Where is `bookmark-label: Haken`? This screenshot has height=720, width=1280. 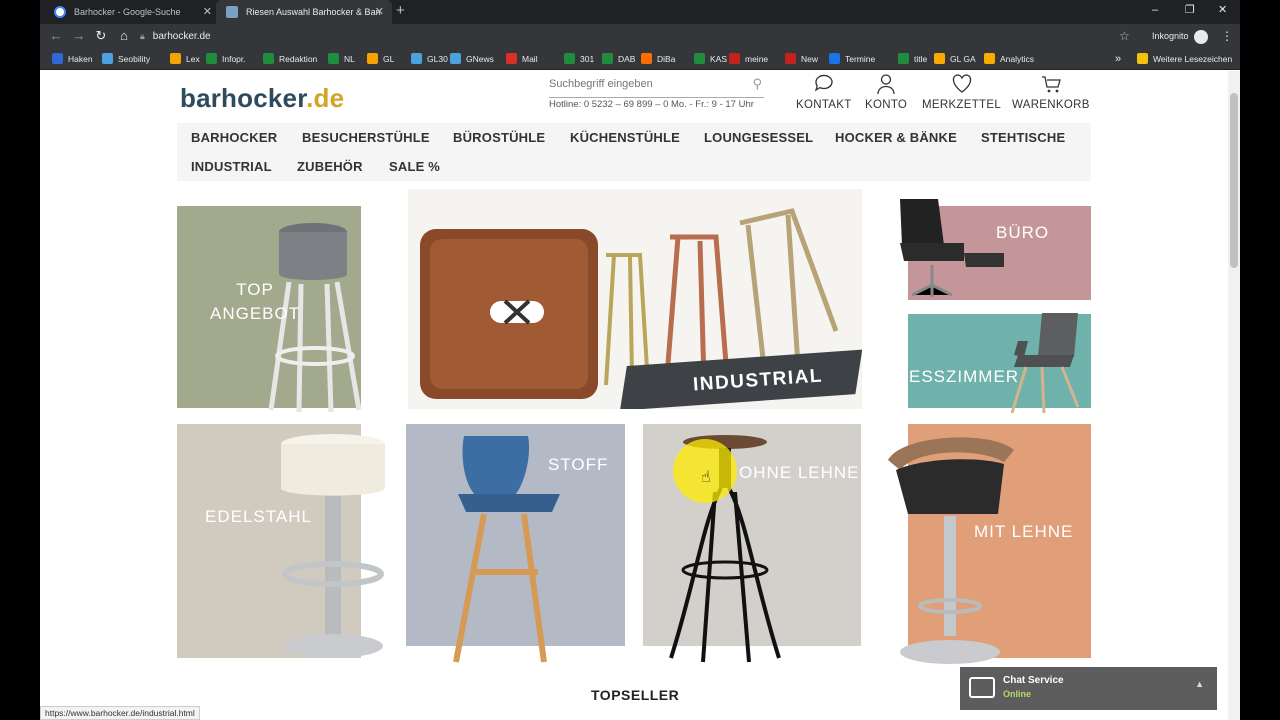 bookmark-label: Haken is located at coordinates (80, 59).